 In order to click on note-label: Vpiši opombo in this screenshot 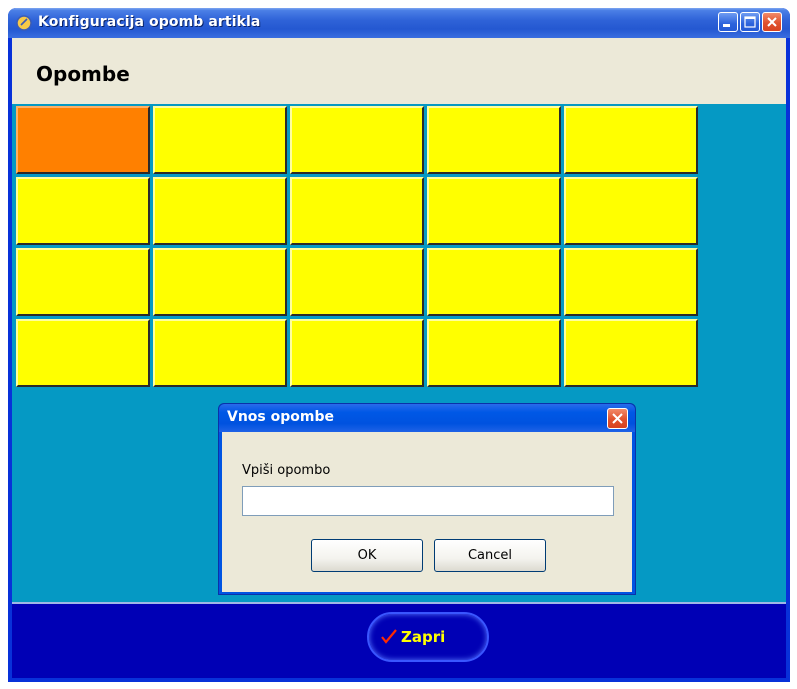, I will do `click(286, 470)`.